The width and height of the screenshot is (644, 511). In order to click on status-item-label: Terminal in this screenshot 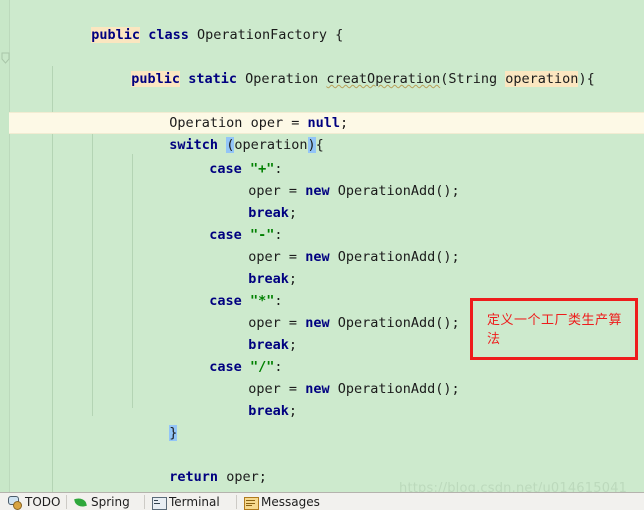, I will do `click(194, 502)`.